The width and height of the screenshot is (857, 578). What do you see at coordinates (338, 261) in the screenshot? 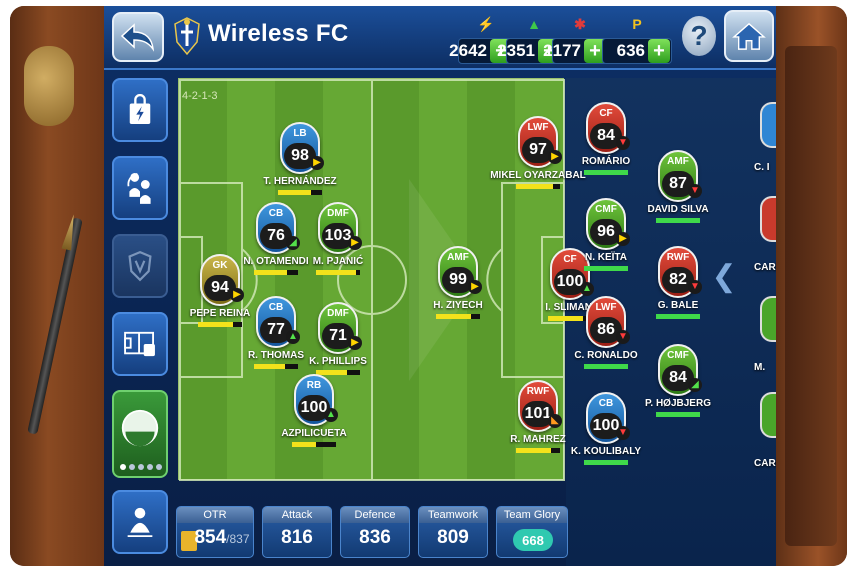
I see `player-name: M. PJANIĆ` at bounding box center [338, 261].